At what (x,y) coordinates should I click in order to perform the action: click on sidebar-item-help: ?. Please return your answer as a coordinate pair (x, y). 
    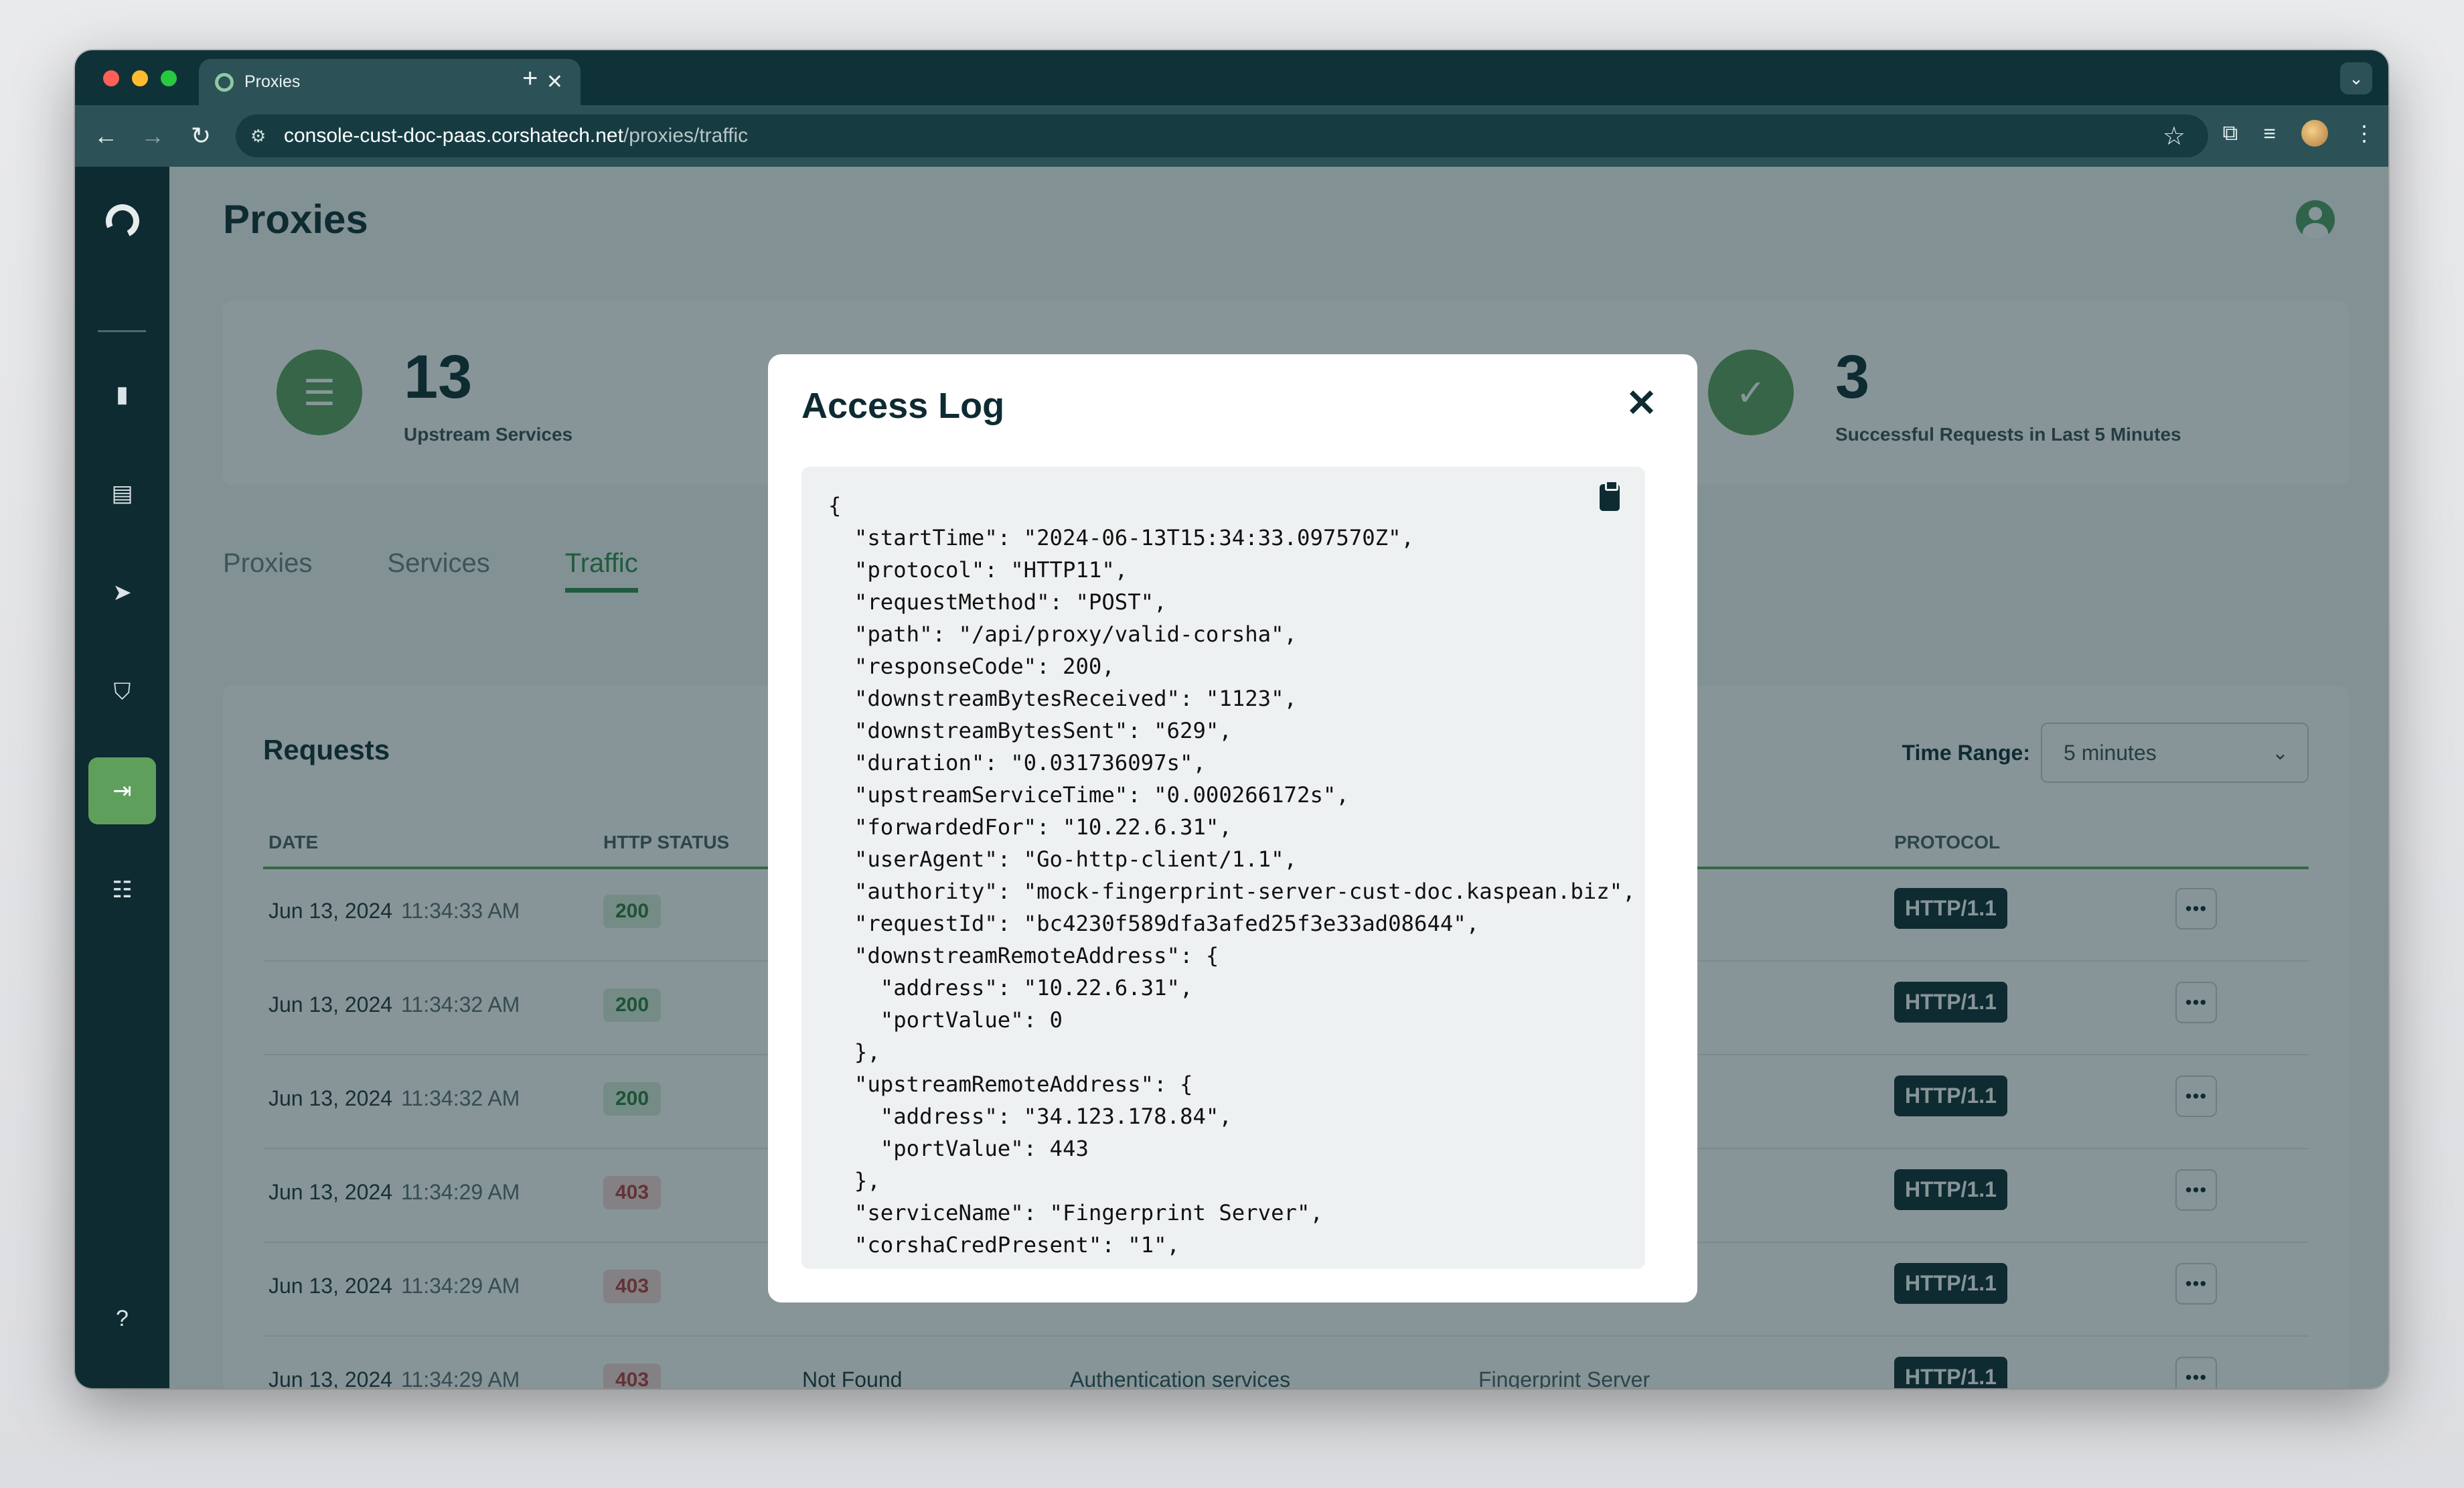
    Looking at the image, I should click on (122, 1318).